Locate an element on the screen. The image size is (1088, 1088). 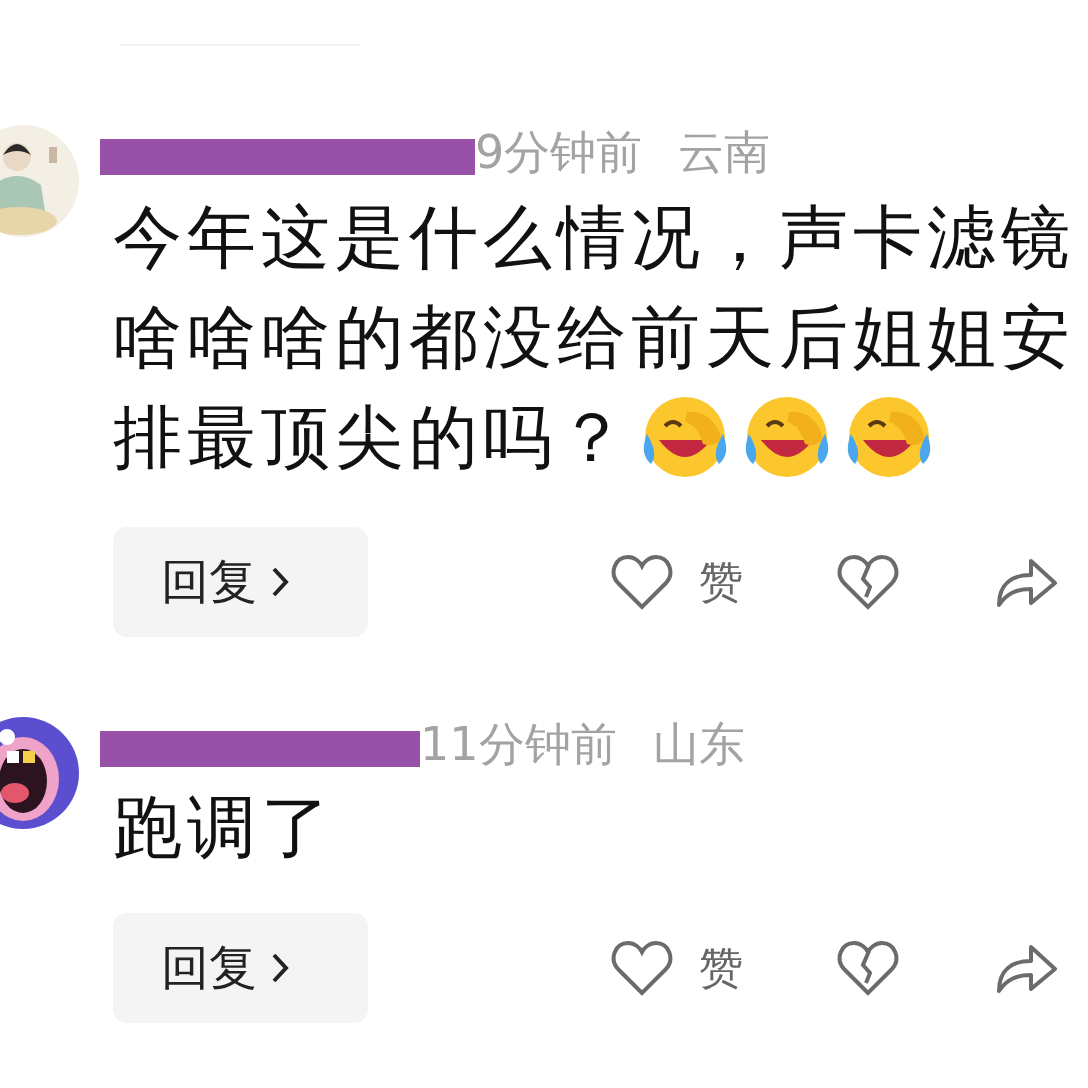
comment-text-line: 跑调了 is located at coordinates (224, 827).